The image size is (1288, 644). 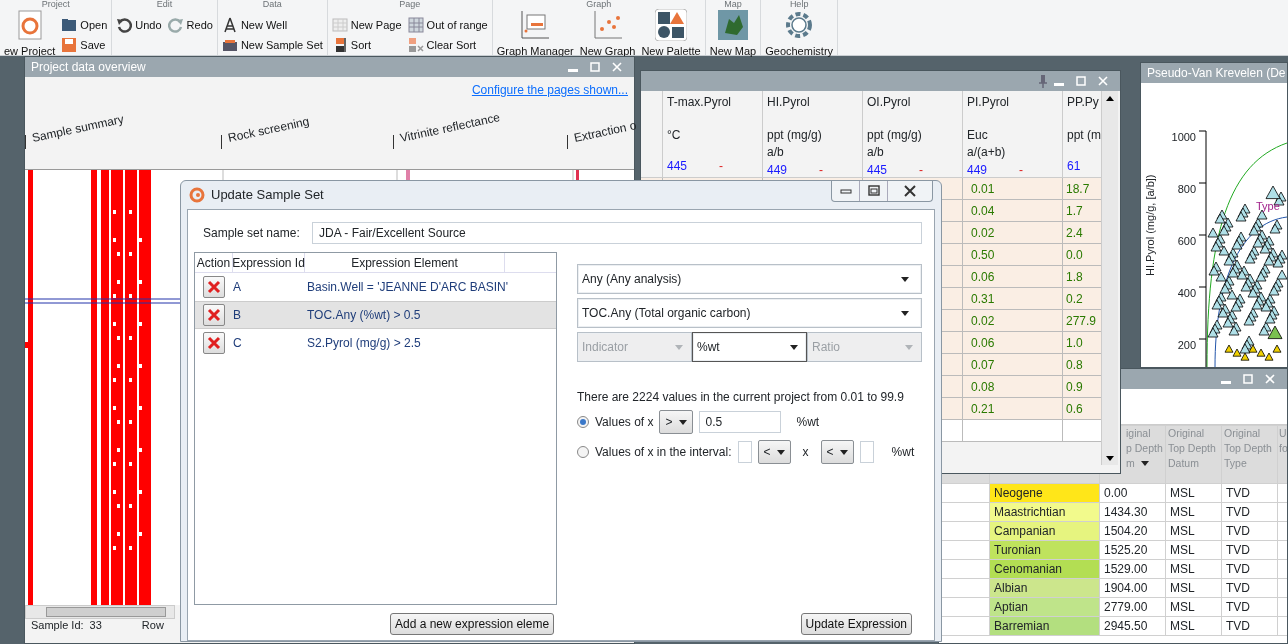 I want to click on table-cell: 0.21, so click(x=1013, y=408).